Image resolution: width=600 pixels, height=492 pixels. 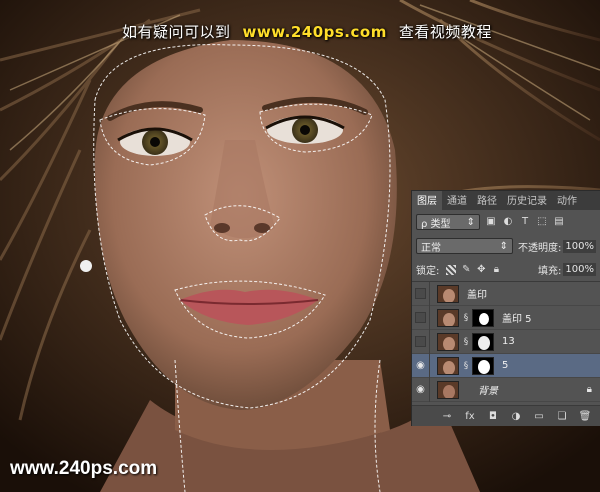 What do you see at coordinates (447, 417) in the screenshot?
I see `link-layers-icon: ⊸` at bounding box center [447, 417].